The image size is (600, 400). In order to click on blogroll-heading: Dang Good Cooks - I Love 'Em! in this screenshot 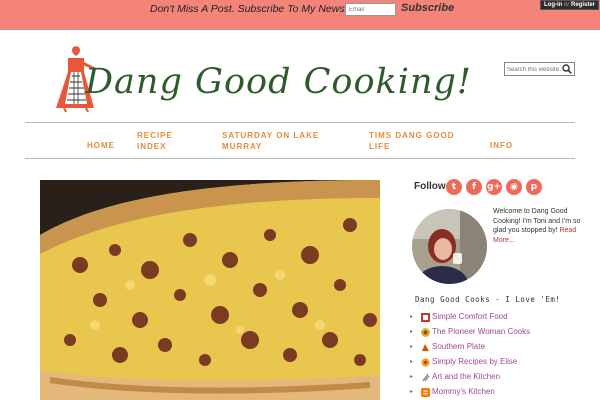, I will do `click(488, 299)`.